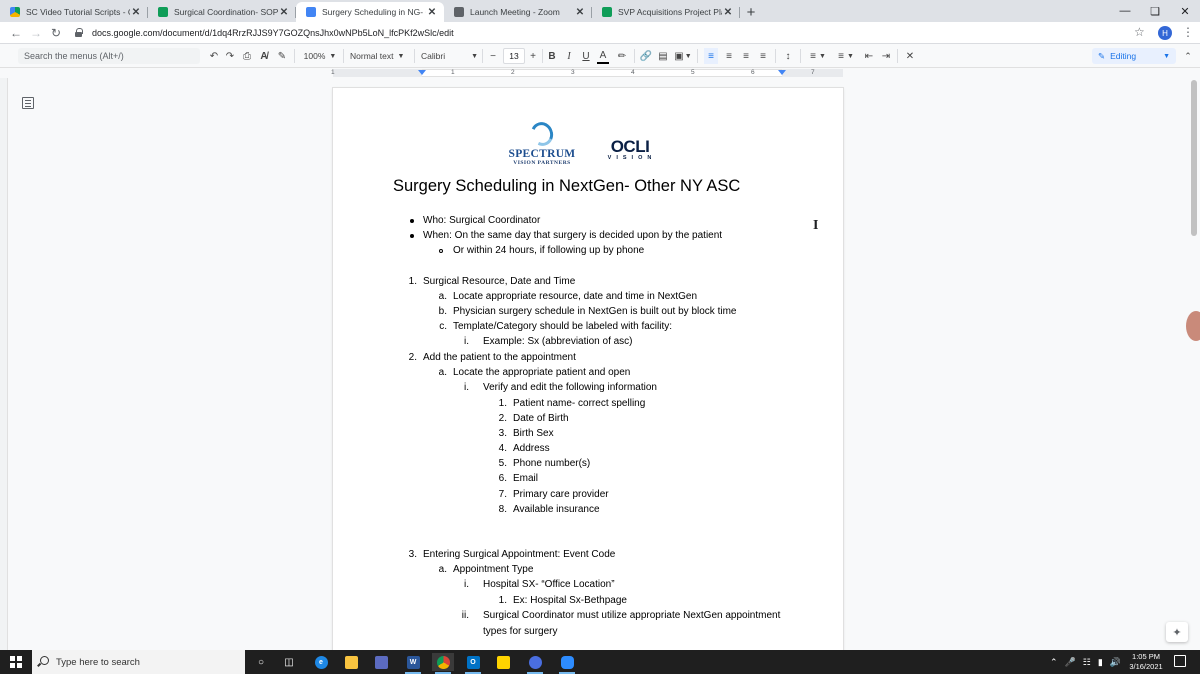  I want to click on side-panel-avatar, so click(1193, 326).